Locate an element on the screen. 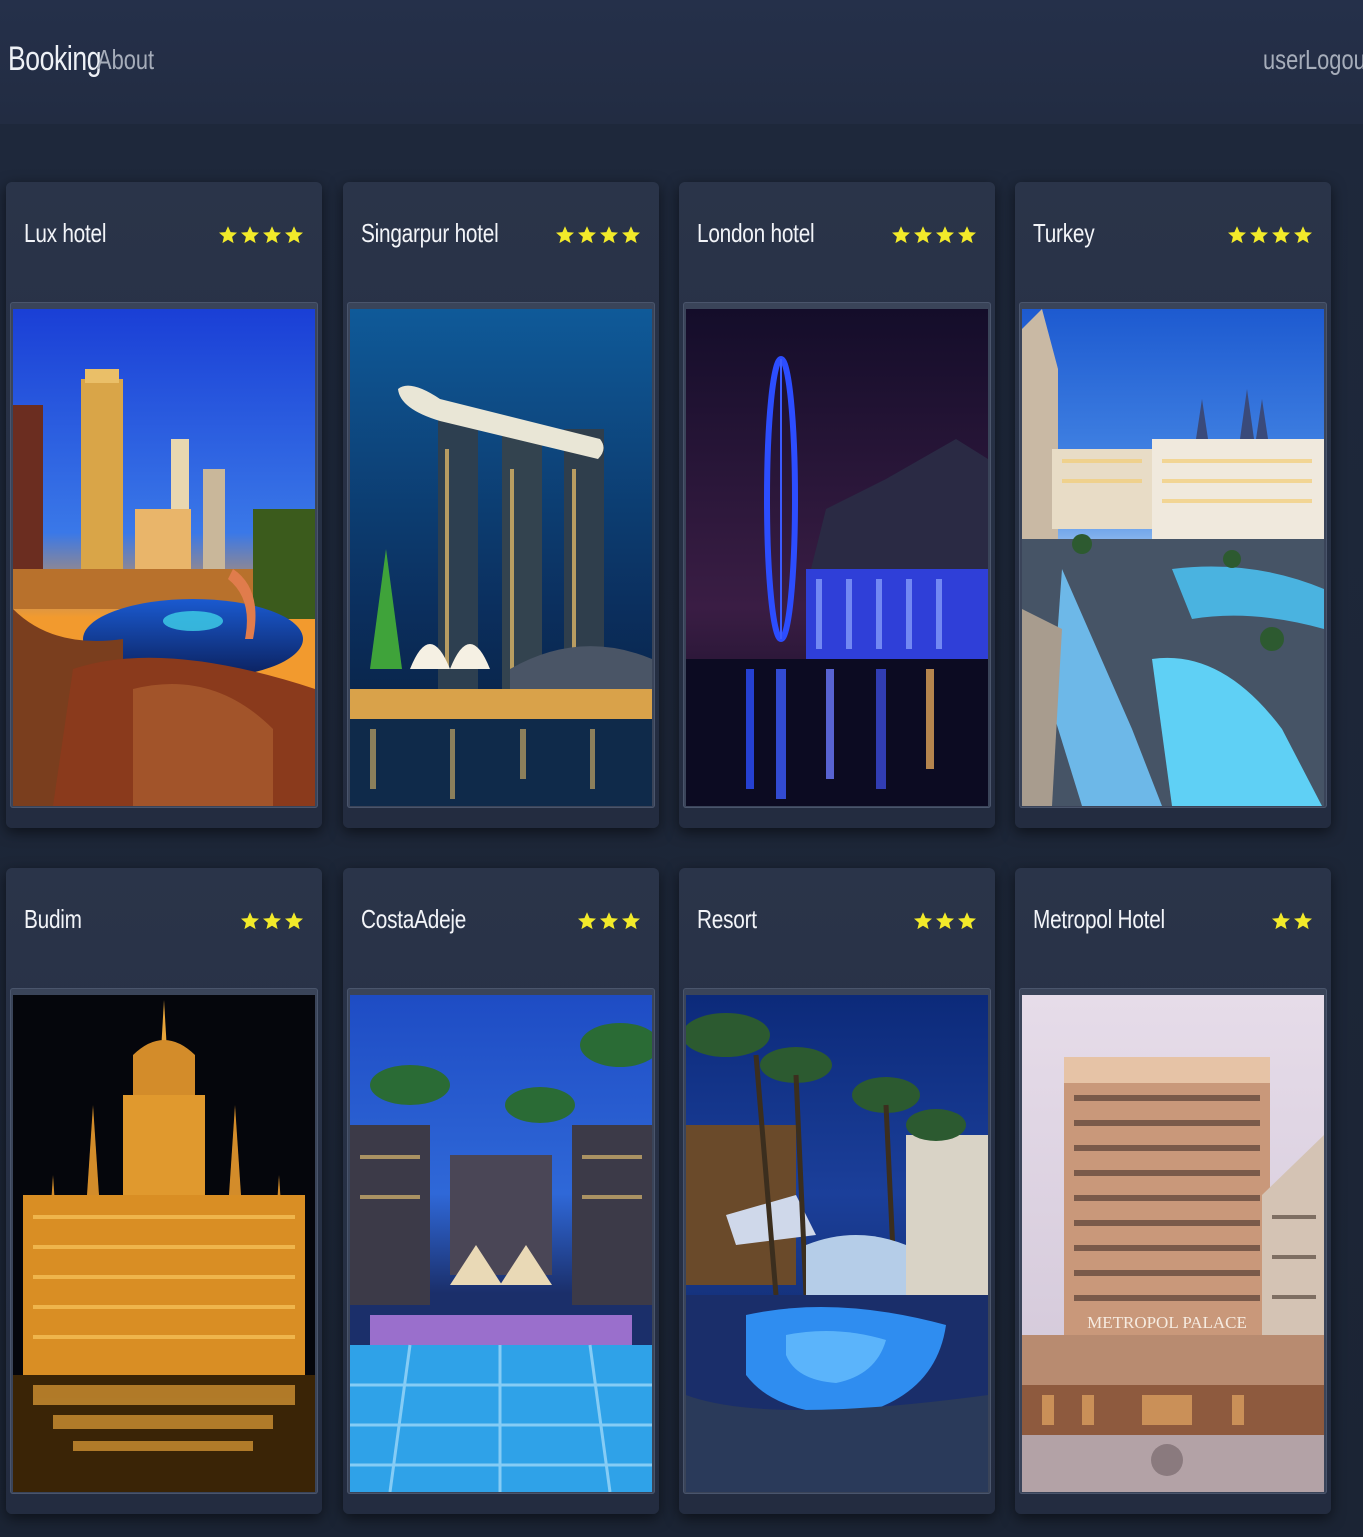 The width and height of the screenshot is (1363, 1537). hotel-card: CostaAdeje is located at coordinates (501, 1191).